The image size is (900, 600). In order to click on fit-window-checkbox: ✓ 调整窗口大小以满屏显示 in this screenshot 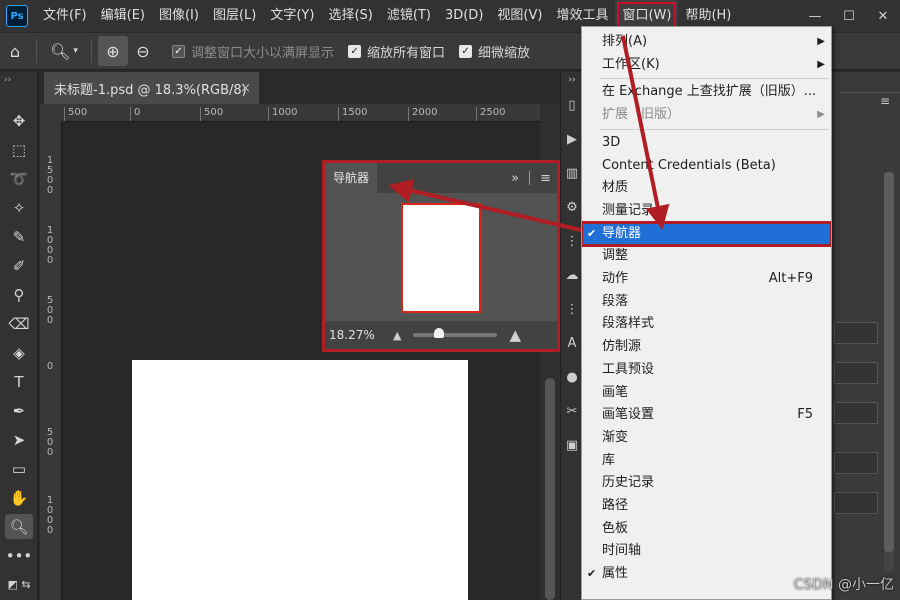, I will do `click(253, 51)`.